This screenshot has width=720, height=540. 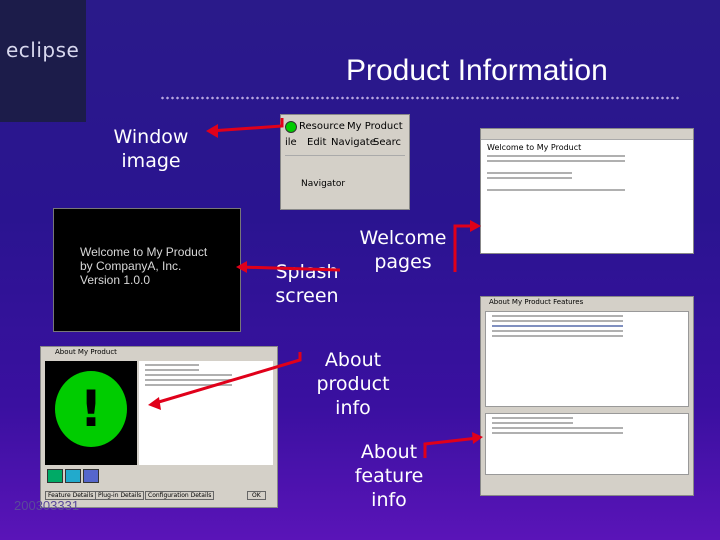 What do you see at coordinates (226, 379) in the screenshot?
I see `arrow-about-product` at bounding box center [226, 379].